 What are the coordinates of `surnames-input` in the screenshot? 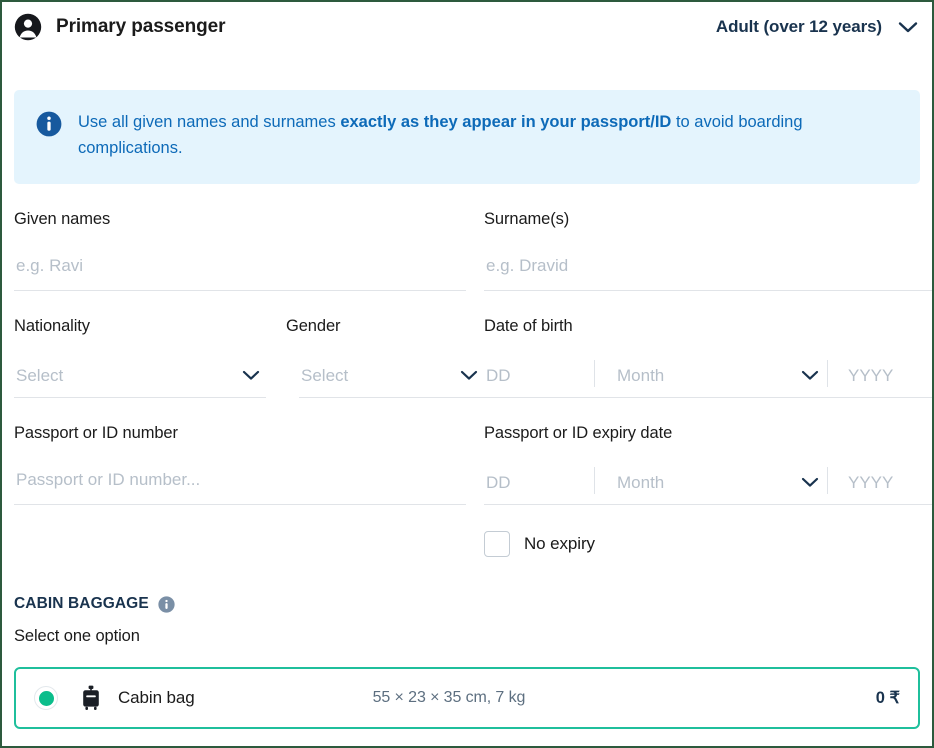 It's located at (708, 269).